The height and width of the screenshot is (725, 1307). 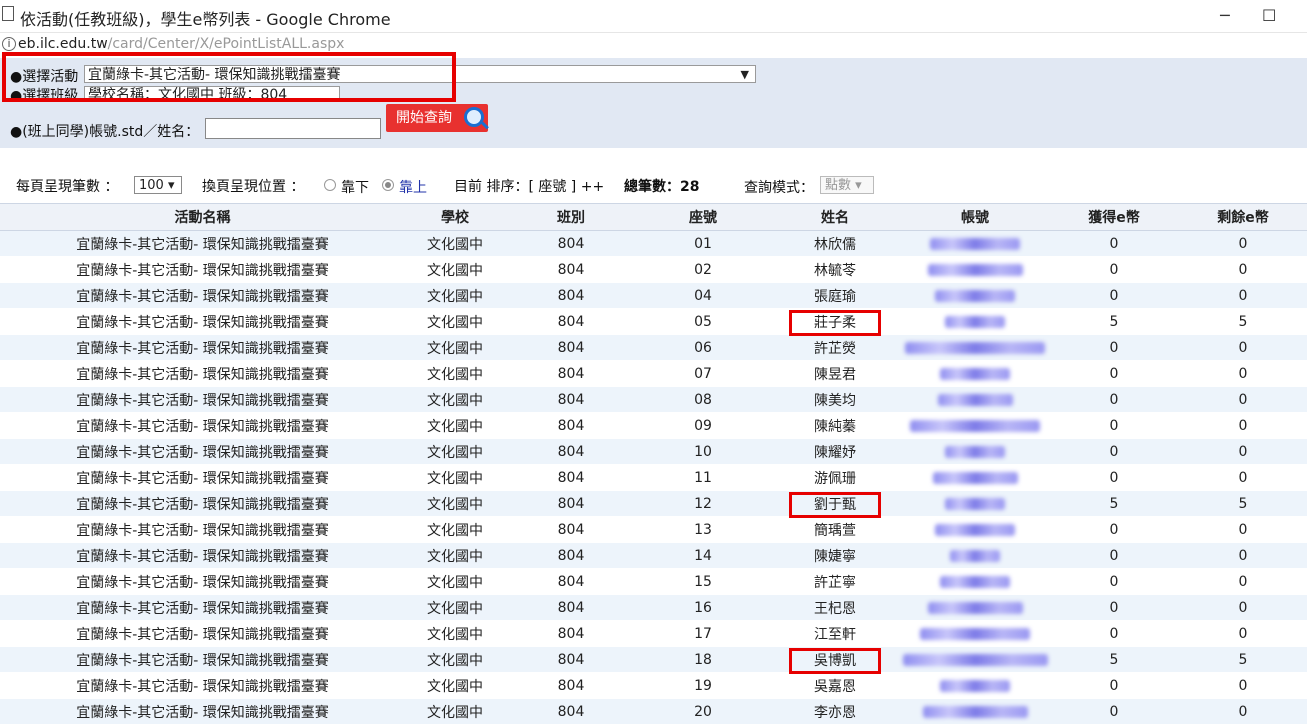 I want to click on table-row: 宜蘭綠卡-其它活動- 環保知識挑戰擂臺賽 文化國中 804 15 許芷寧 0 0, so click(x=653, y=581).